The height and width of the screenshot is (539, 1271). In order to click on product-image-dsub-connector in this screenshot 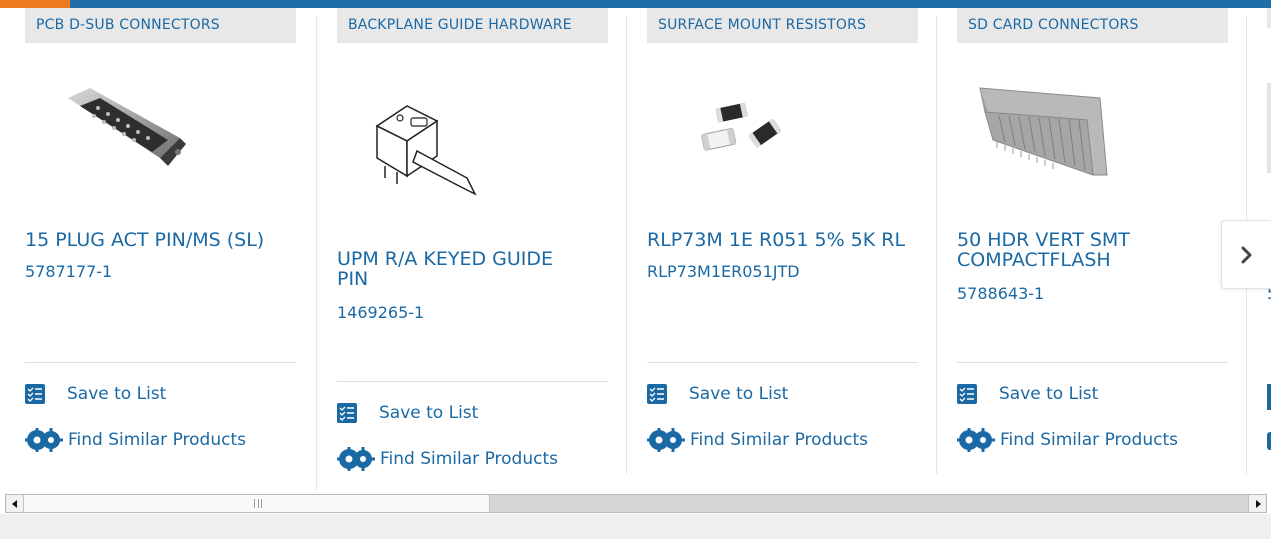, I will do `click(125, 128)`.